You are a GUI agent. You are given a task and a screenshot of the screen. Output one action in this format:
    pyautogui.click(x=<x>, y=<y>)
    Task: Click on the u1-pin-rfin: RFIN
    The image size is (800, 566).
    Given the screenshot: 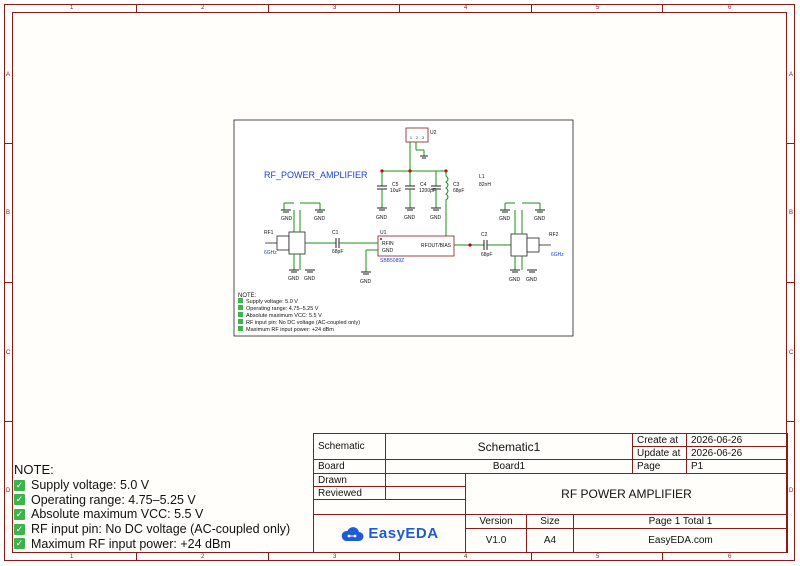 What is the action you would take?
    pyautogui.click(x=388, y=244)
    